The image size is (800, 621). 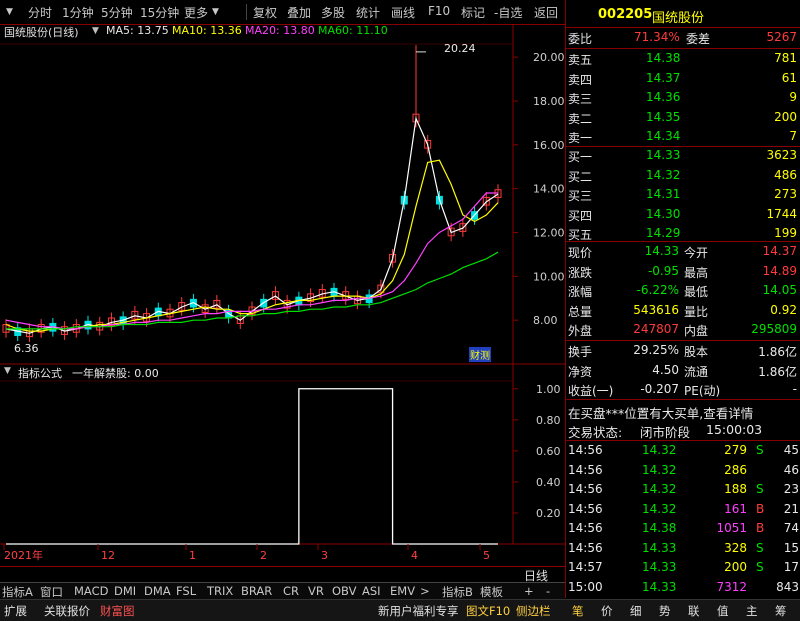 What do you see at coordinates (439, 11) in the screenshot?
I see `f10-button: F10` at bounding box center [439, 11].